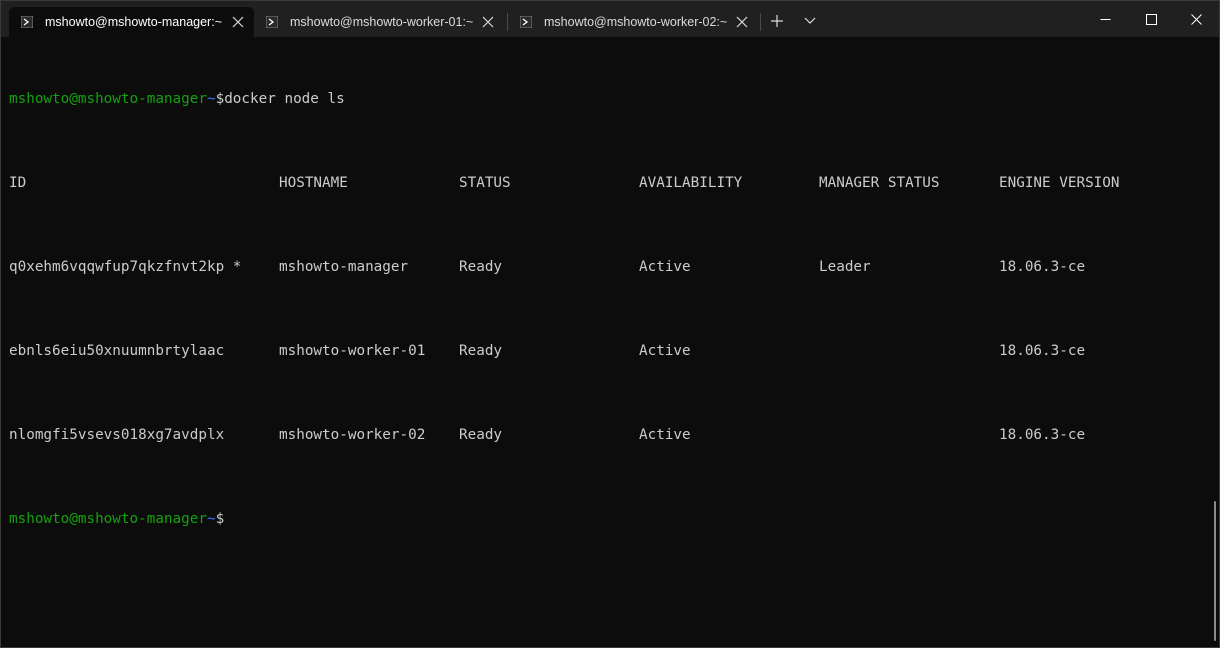  I want to click on header-engine-version: ENGINE VERSION, so click(1059, 183).